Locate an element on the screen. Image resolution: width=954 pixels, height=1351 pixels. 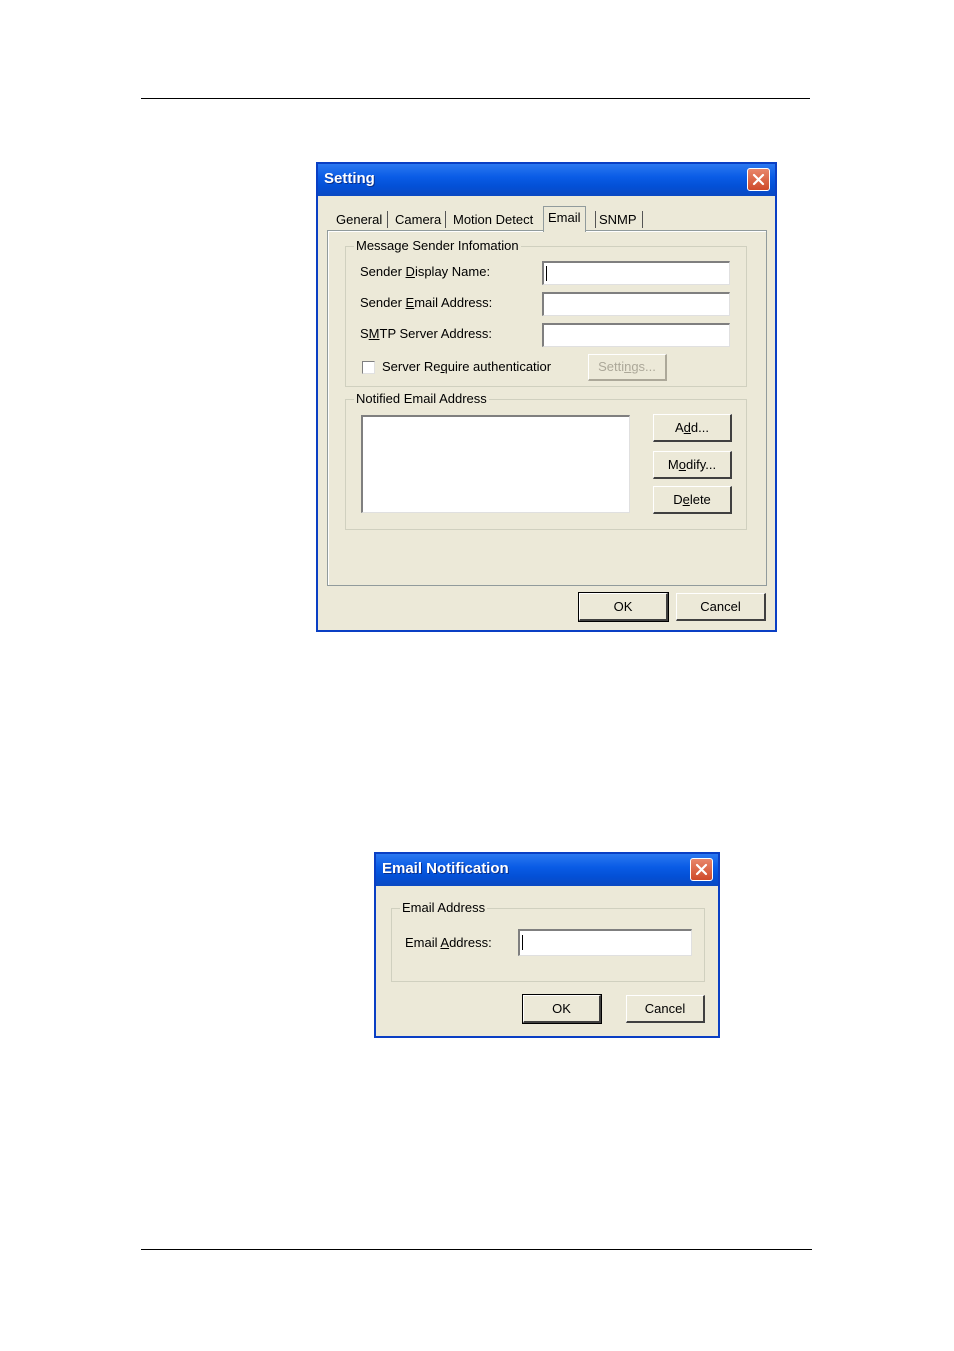
sender-email-input is located at coordinates (636, 304).